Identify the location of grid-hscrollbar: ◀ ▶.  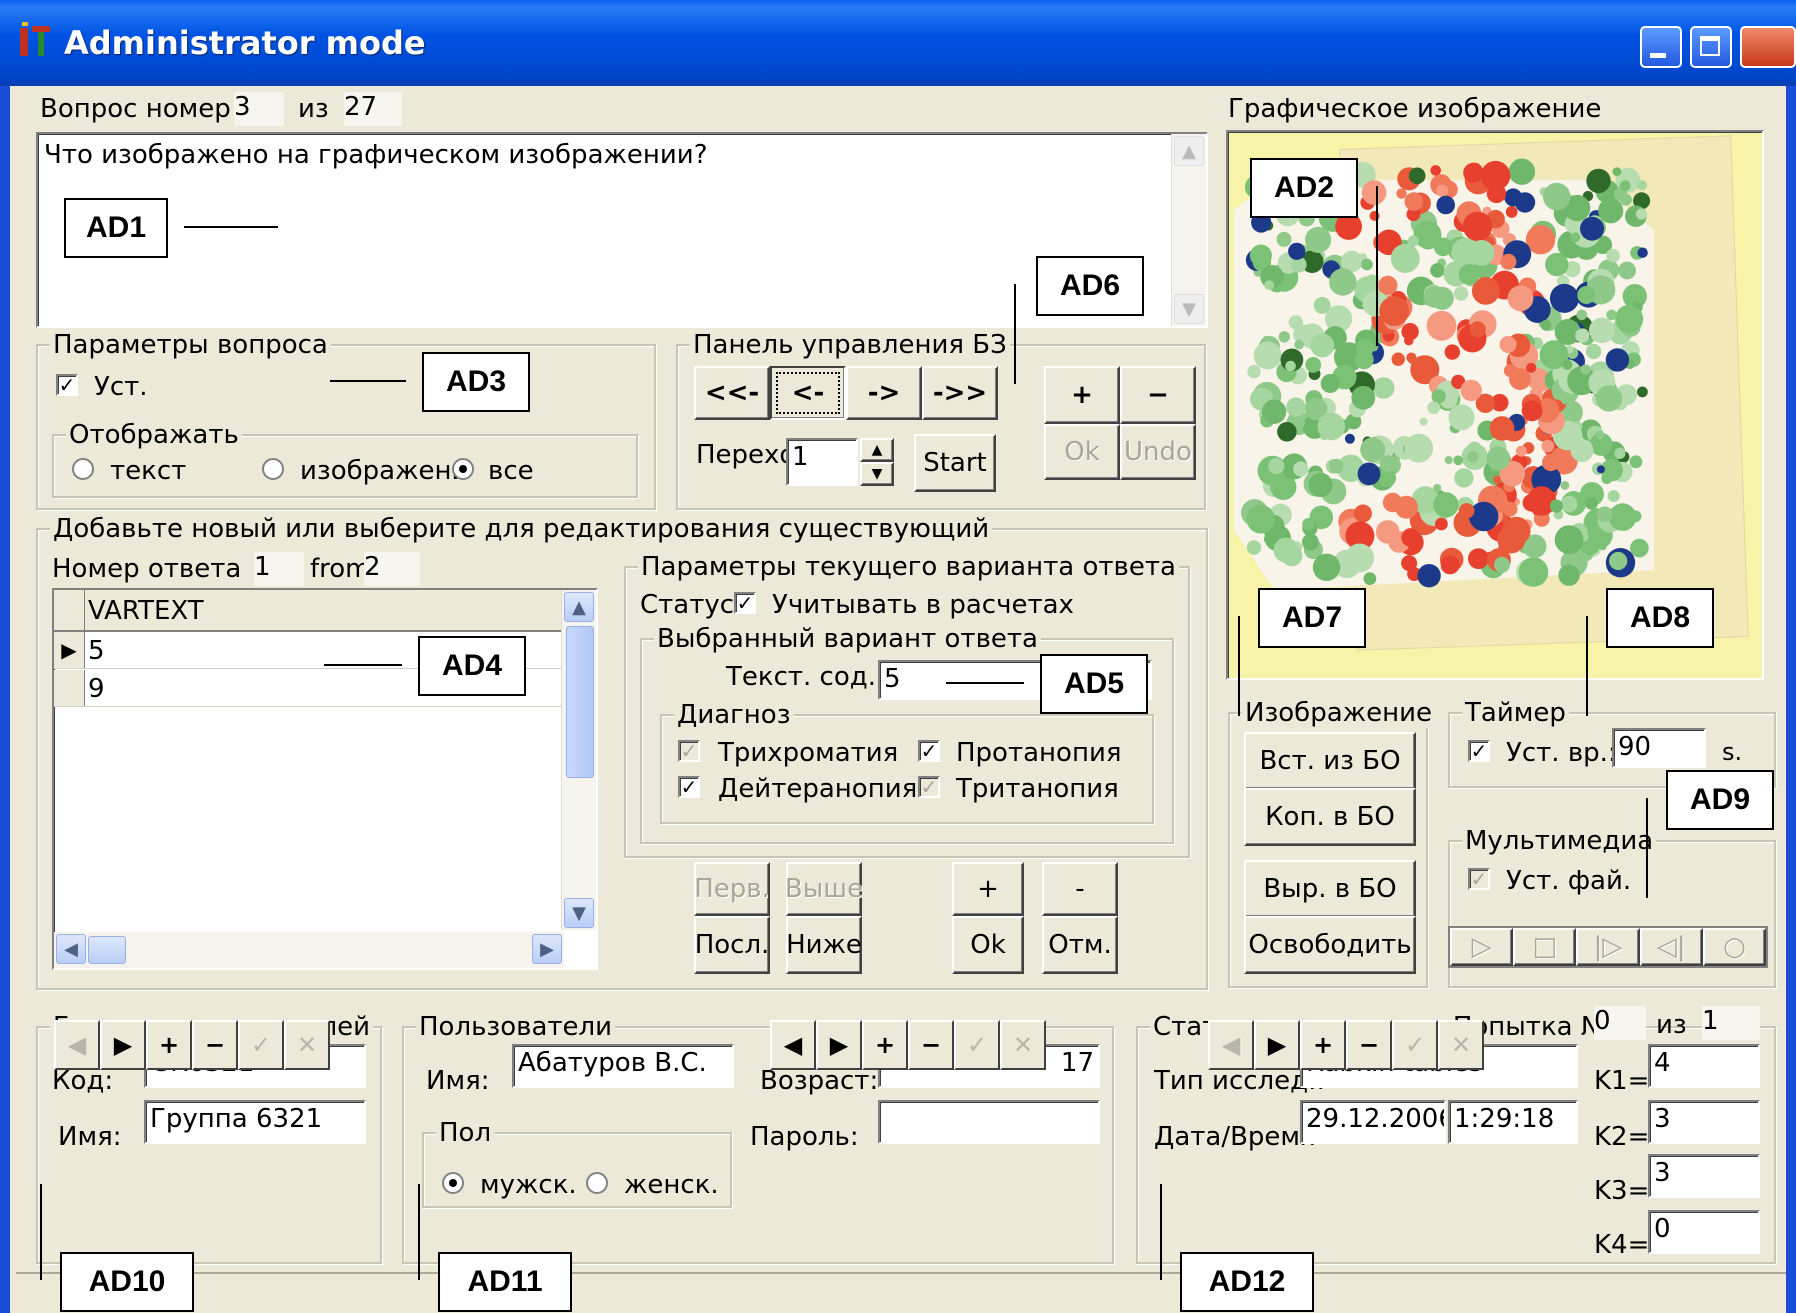
(309, 950).